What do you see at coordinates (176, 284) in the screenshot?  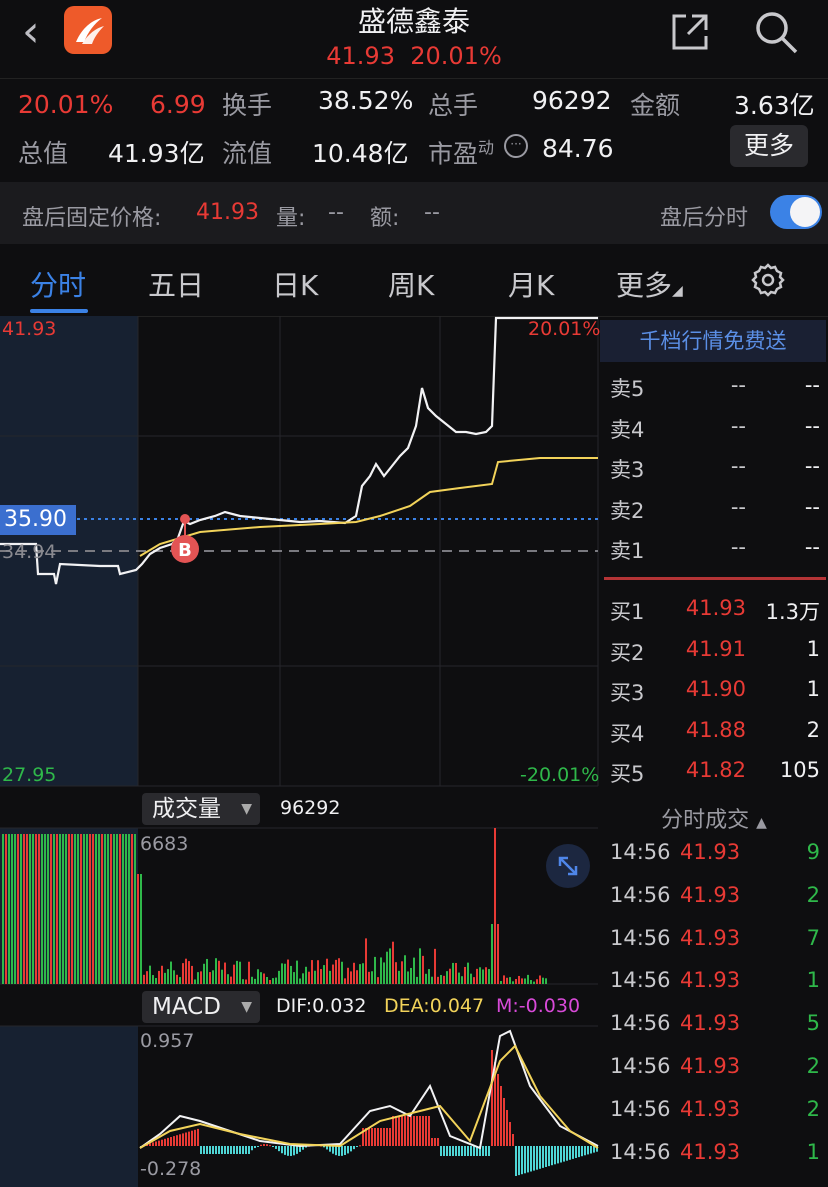 I see `tab-five-day: 五日` at bounding box center [176, 284].